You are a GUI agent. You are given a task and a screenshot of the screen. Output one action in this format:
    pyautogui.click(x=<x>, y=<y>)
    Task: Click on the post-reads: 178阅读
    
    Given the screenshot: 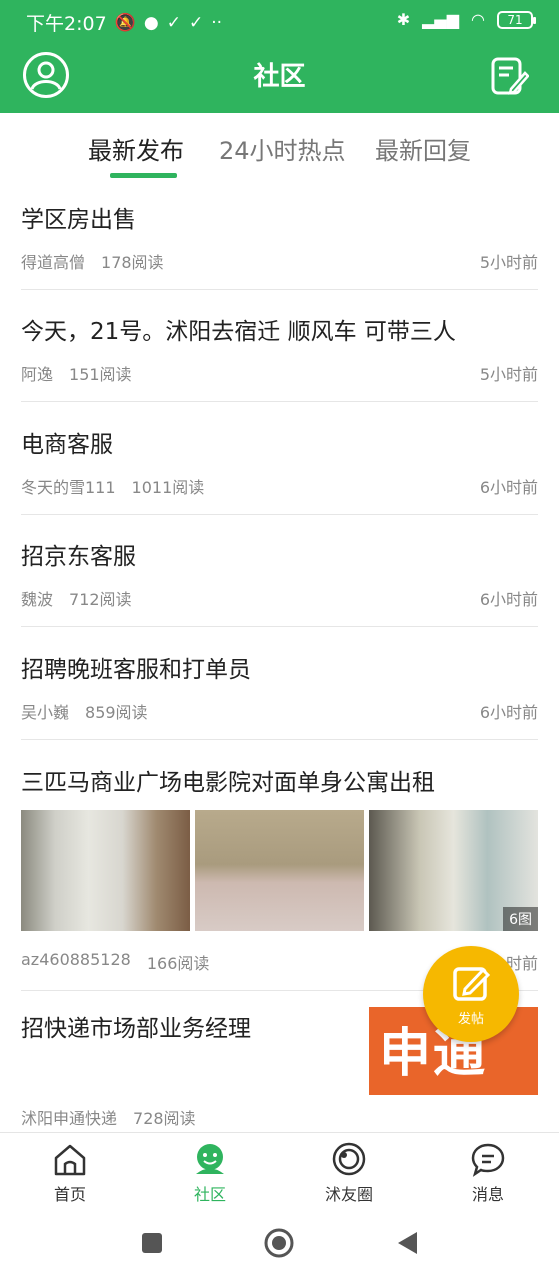 What is the action you would take?
    pyautogui.click(x=132, y=262)
    